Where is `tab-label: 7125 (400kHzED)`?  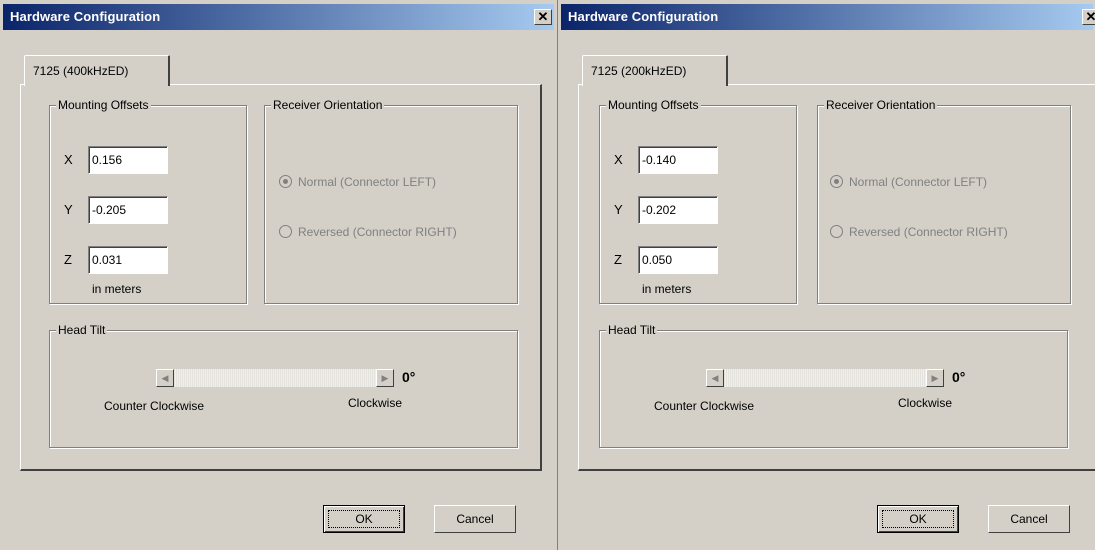
tab-label: 7125 (400kHzED) is located at coordinates (81, 71).